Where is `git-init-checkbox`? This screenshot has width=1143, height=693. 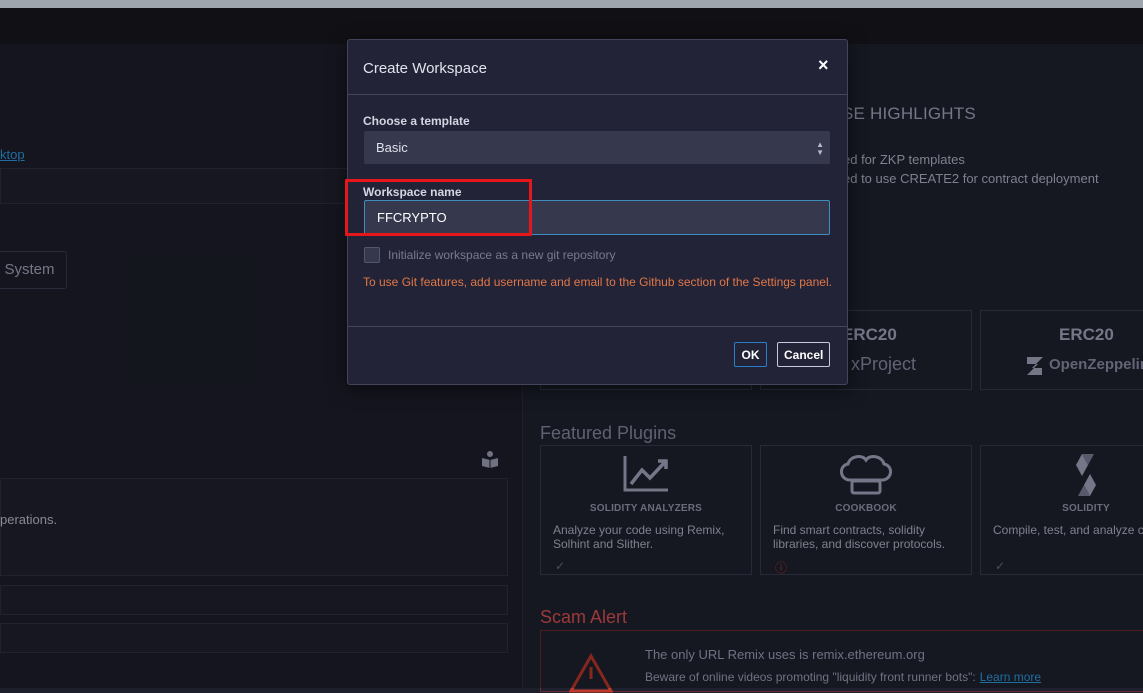
git-init-checkbox is located at coordinates (372, 255).